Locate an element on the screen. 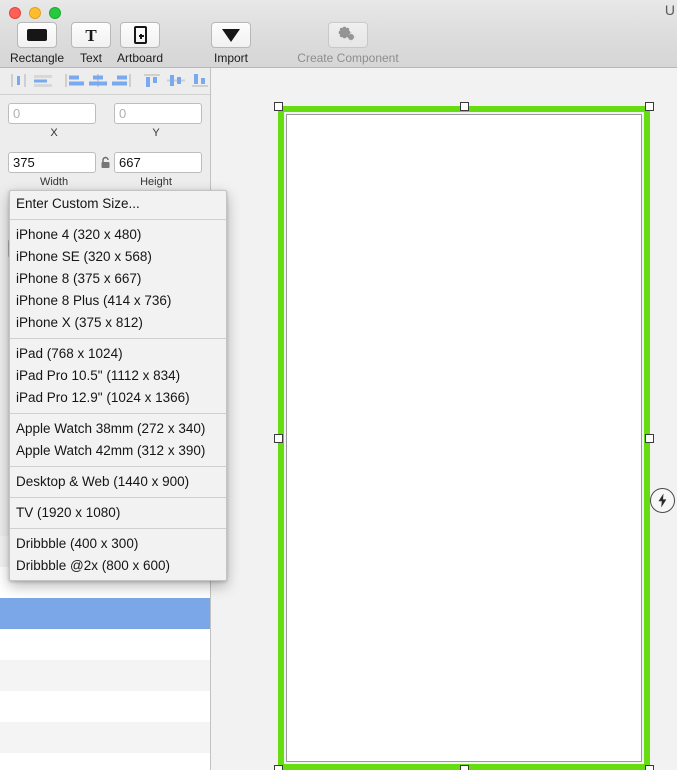 The image size is (677, 770). align-horizontal-distribute-icon is located at coordinates (43, 80).